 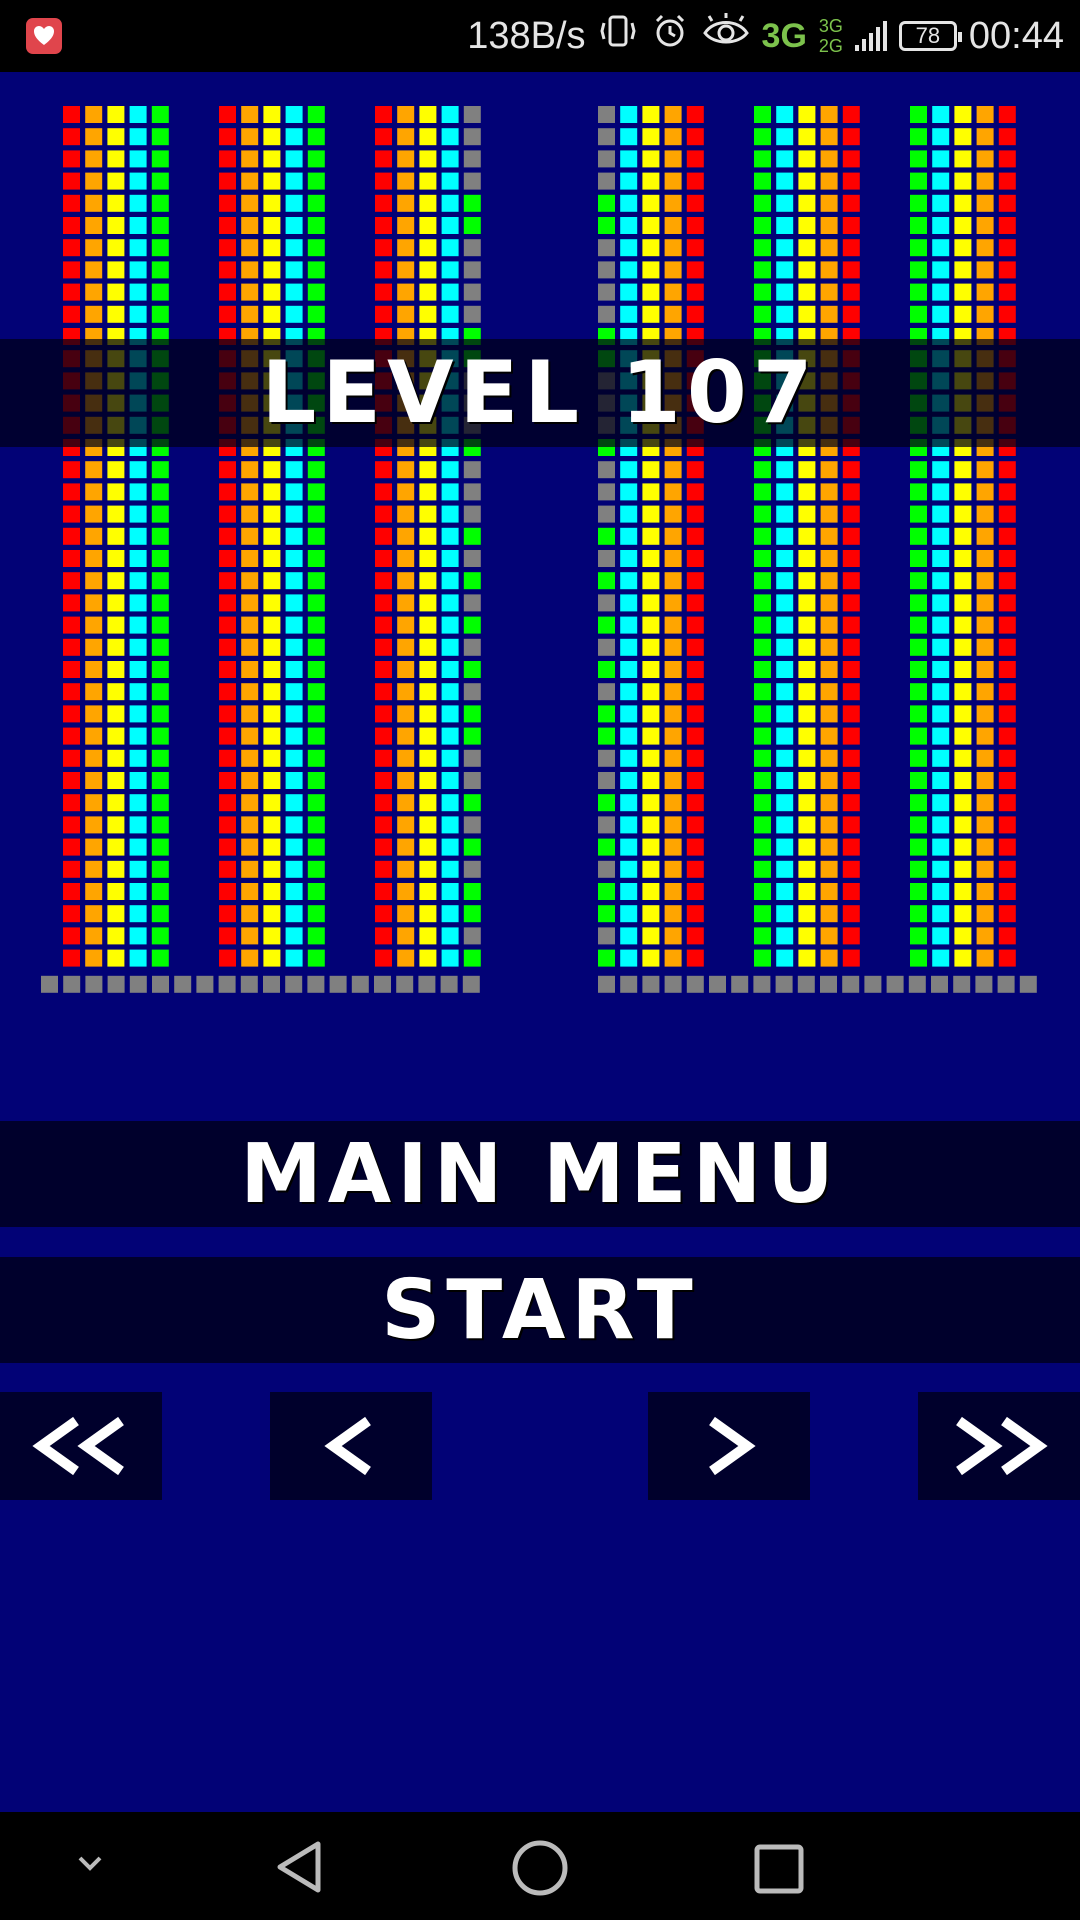 I want to click on first-level-button, so click(x=81, y=1446).